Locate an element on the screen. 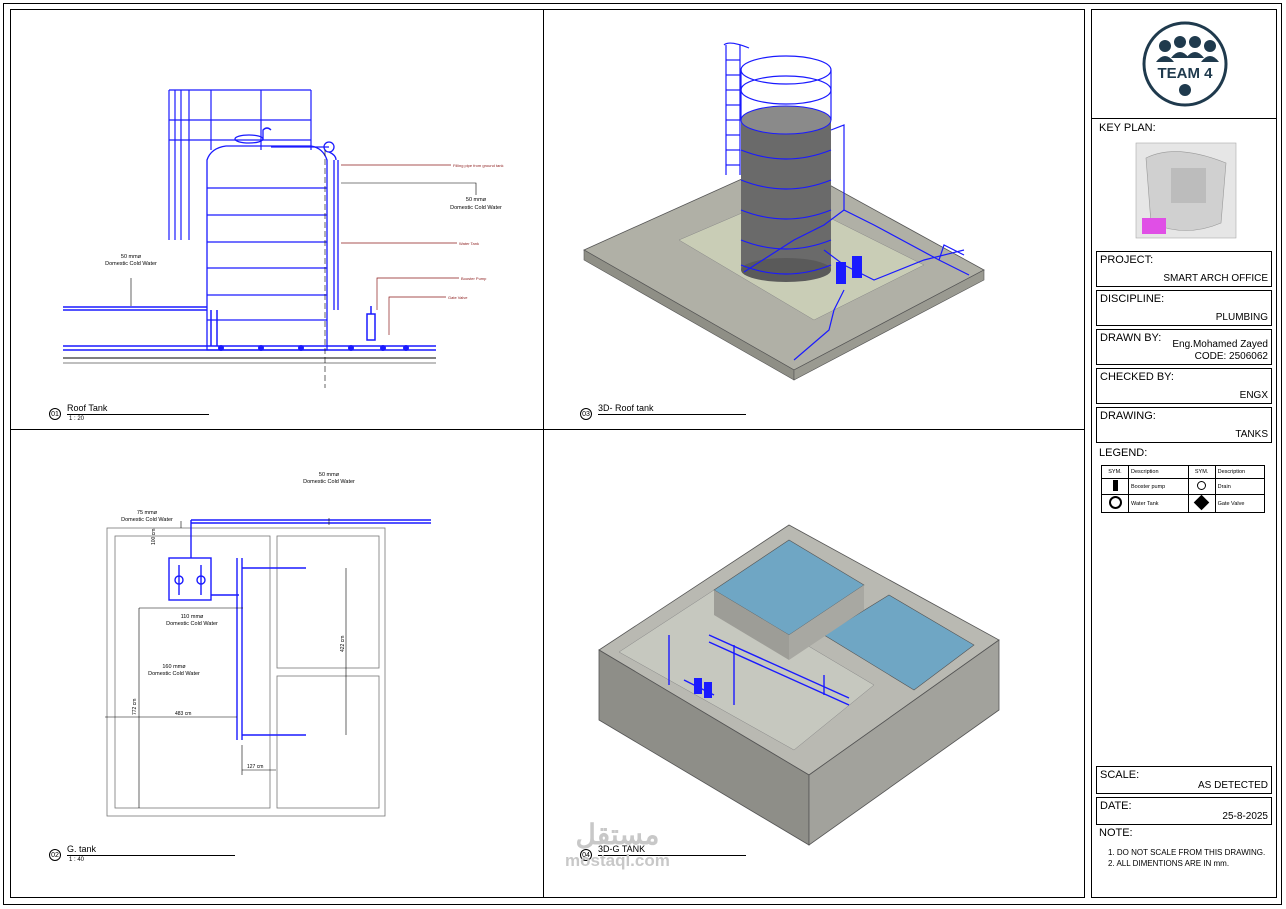  logo-text: TEAM 4 is located at coordinates (1185, 73).